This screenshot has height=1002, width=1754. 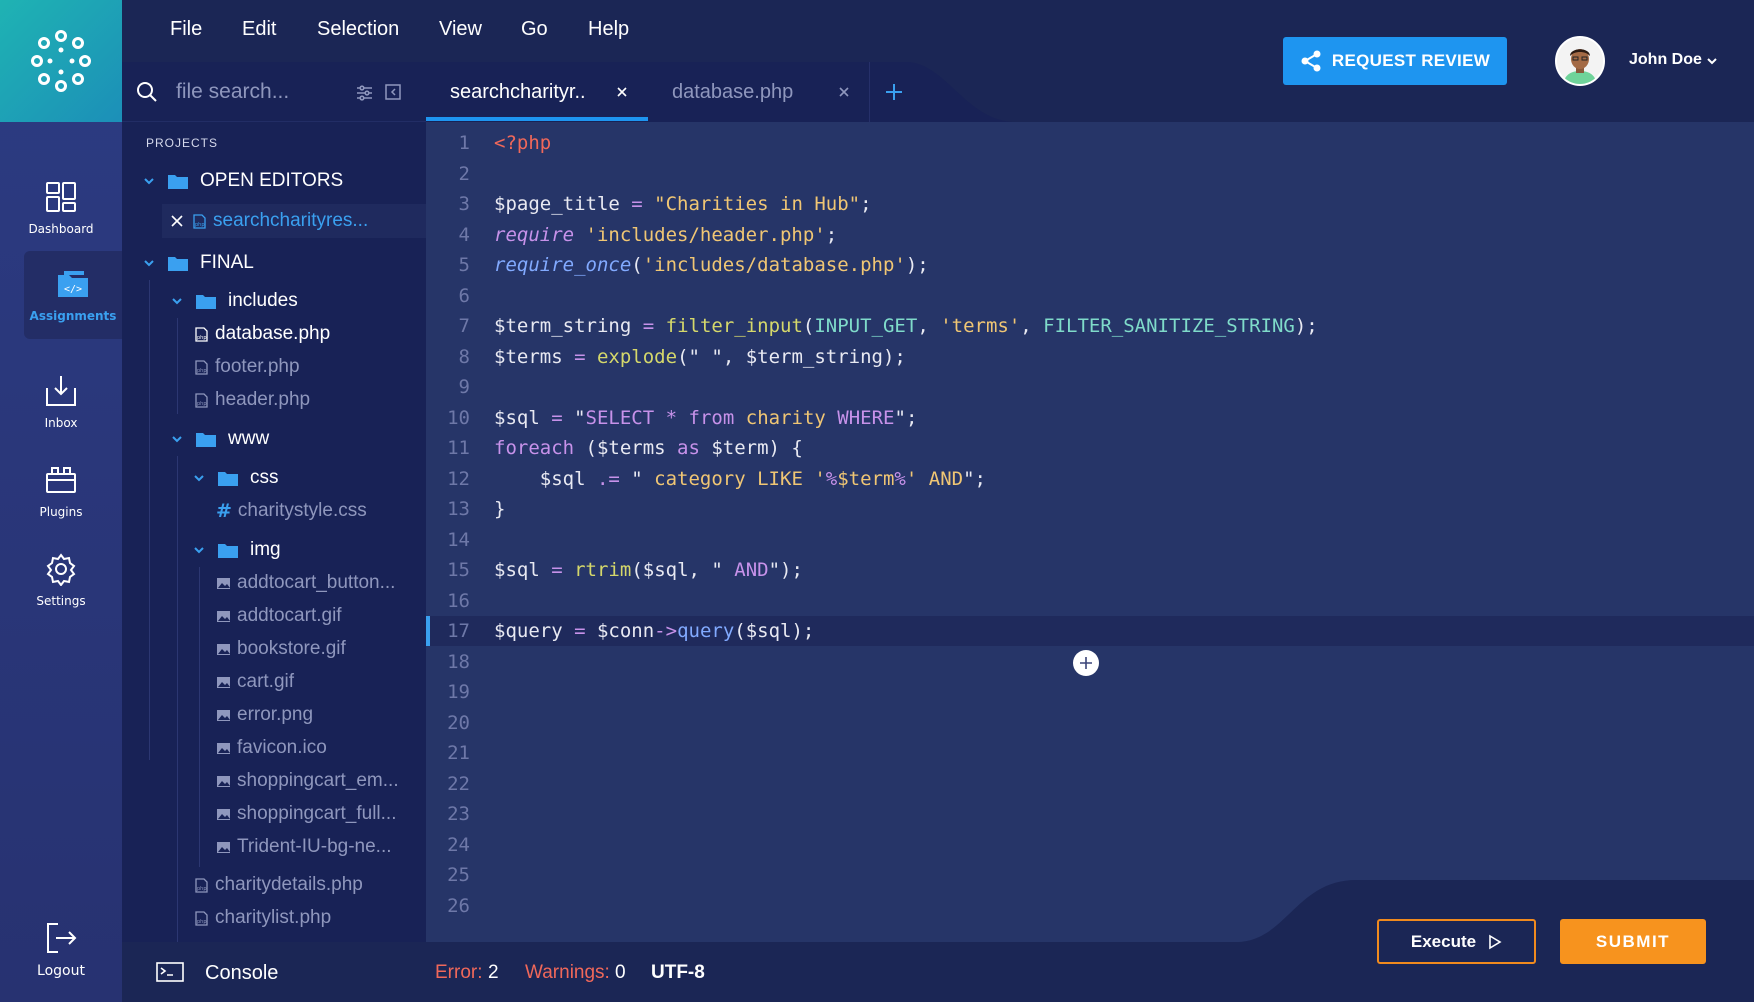 I want to click on nav-settings: Settings, so click(x=61, y=580).